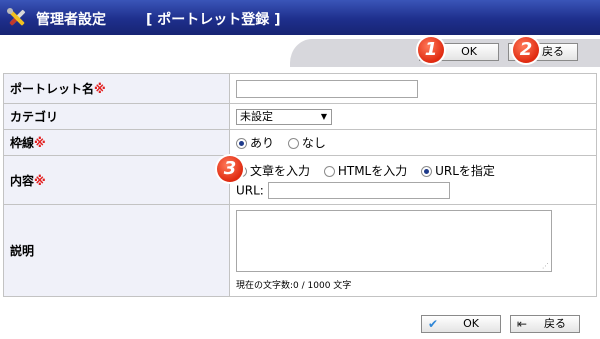  I want to click on border-option-ari: あり, so click(255, 142).